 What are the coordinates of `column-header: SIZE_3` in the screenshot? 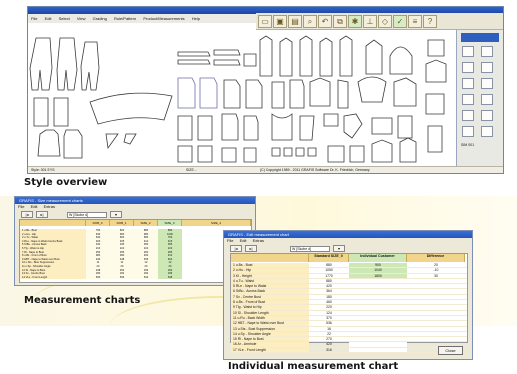 It's located at (170, 223).